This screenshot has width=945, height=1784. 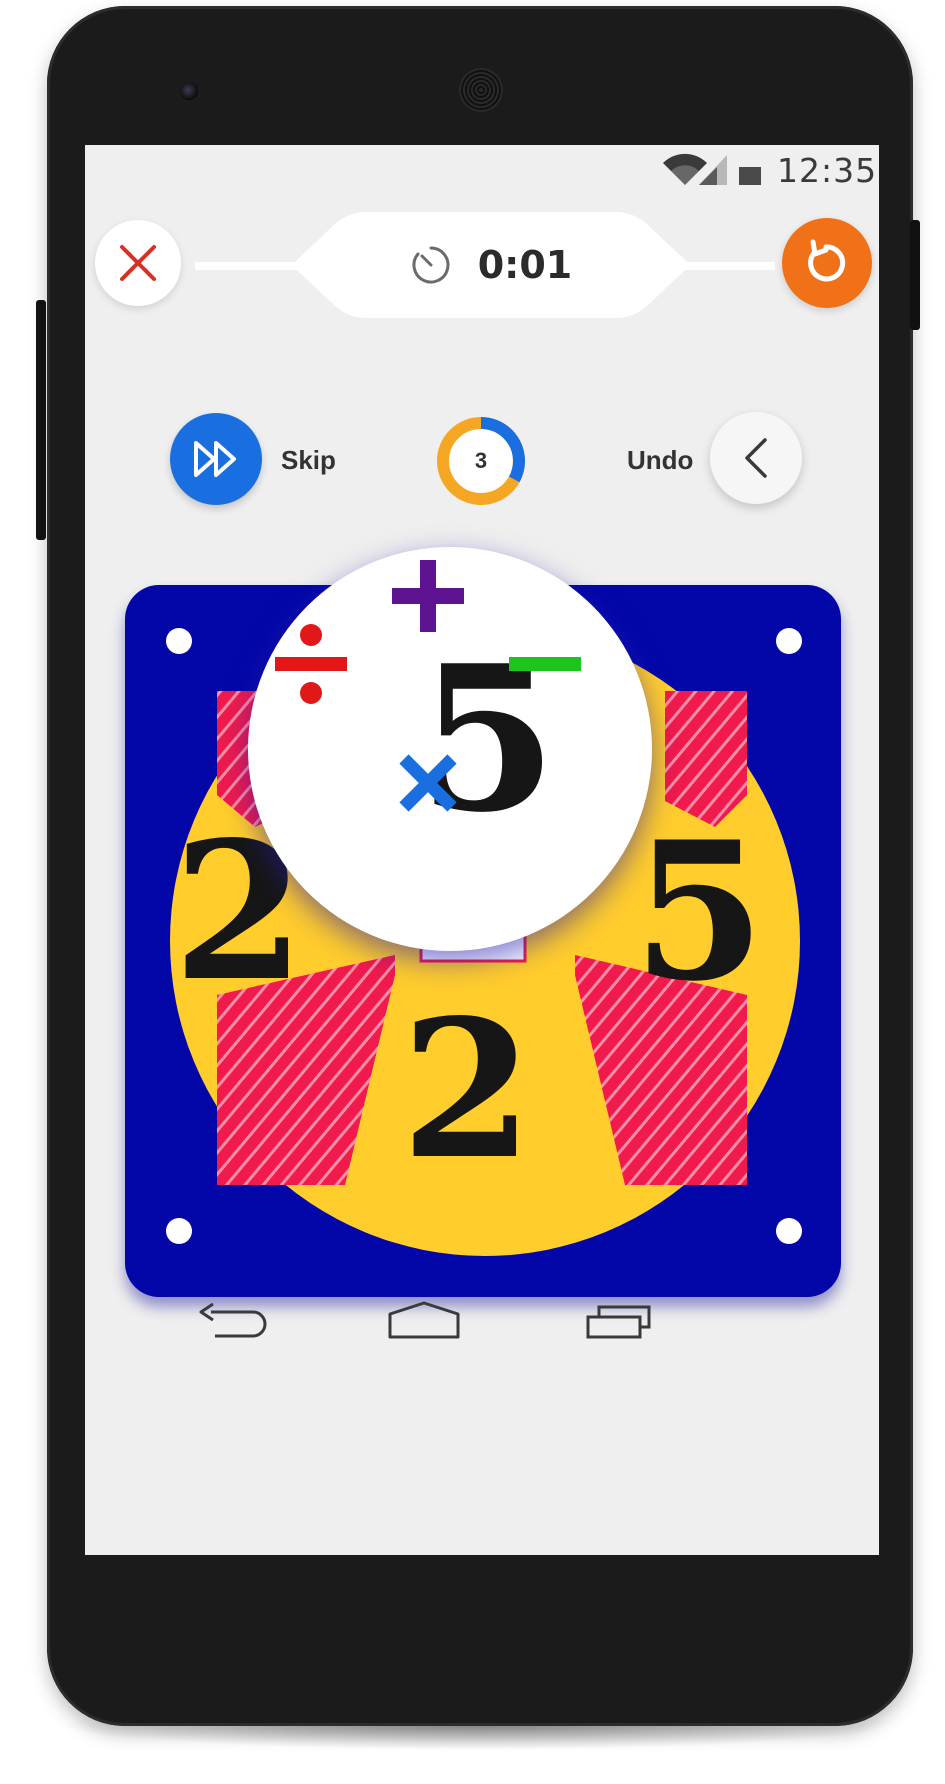 What do you see at coordinates (699, 912) in the screenshot?
I see `tile-right-number: 5` at bounding box center [699, 912].